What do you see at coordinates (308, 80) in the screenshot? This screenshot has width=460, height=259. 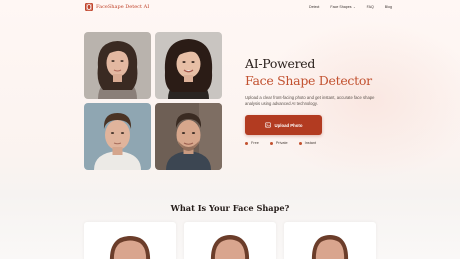 I see `hero-title-line2: Face Shape Detector` at bounding box center [308, 80].